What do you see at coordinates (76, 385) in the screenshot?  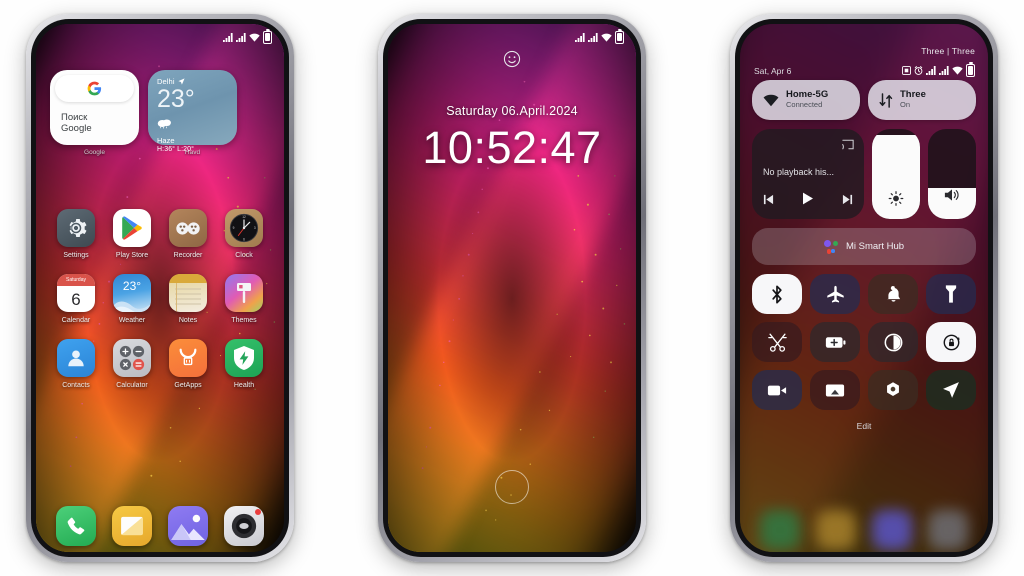 I see `app-label: Contacts` at bounding box center [76, 385].